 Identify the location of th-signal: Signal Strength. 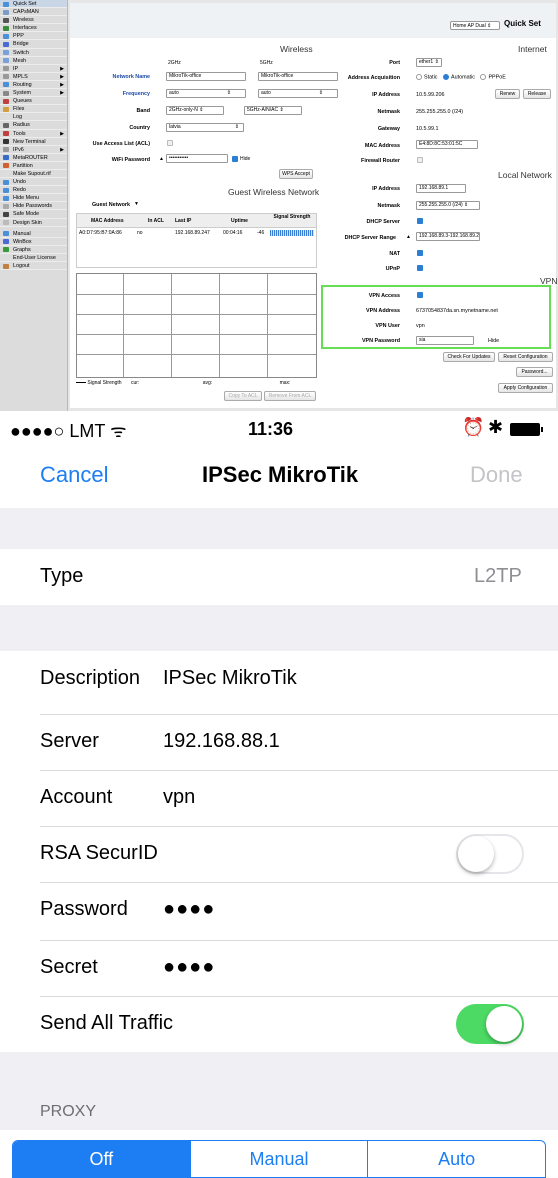
(292, 217).